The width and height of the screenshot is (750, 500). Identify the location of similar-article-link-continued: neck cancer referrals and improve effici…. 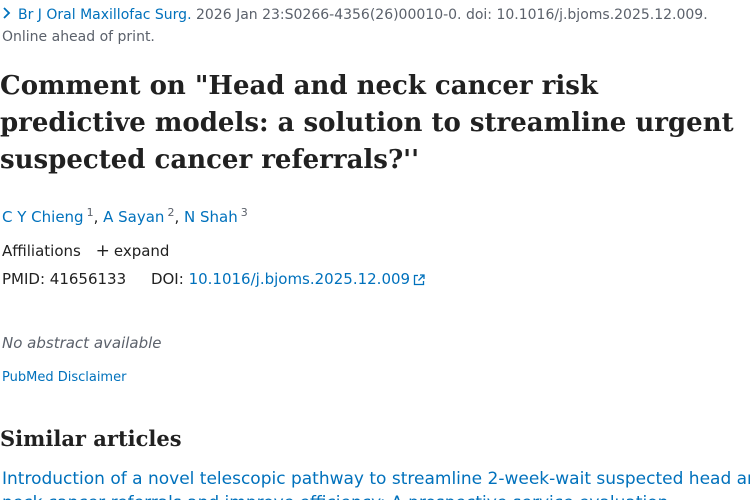
(376, 495).